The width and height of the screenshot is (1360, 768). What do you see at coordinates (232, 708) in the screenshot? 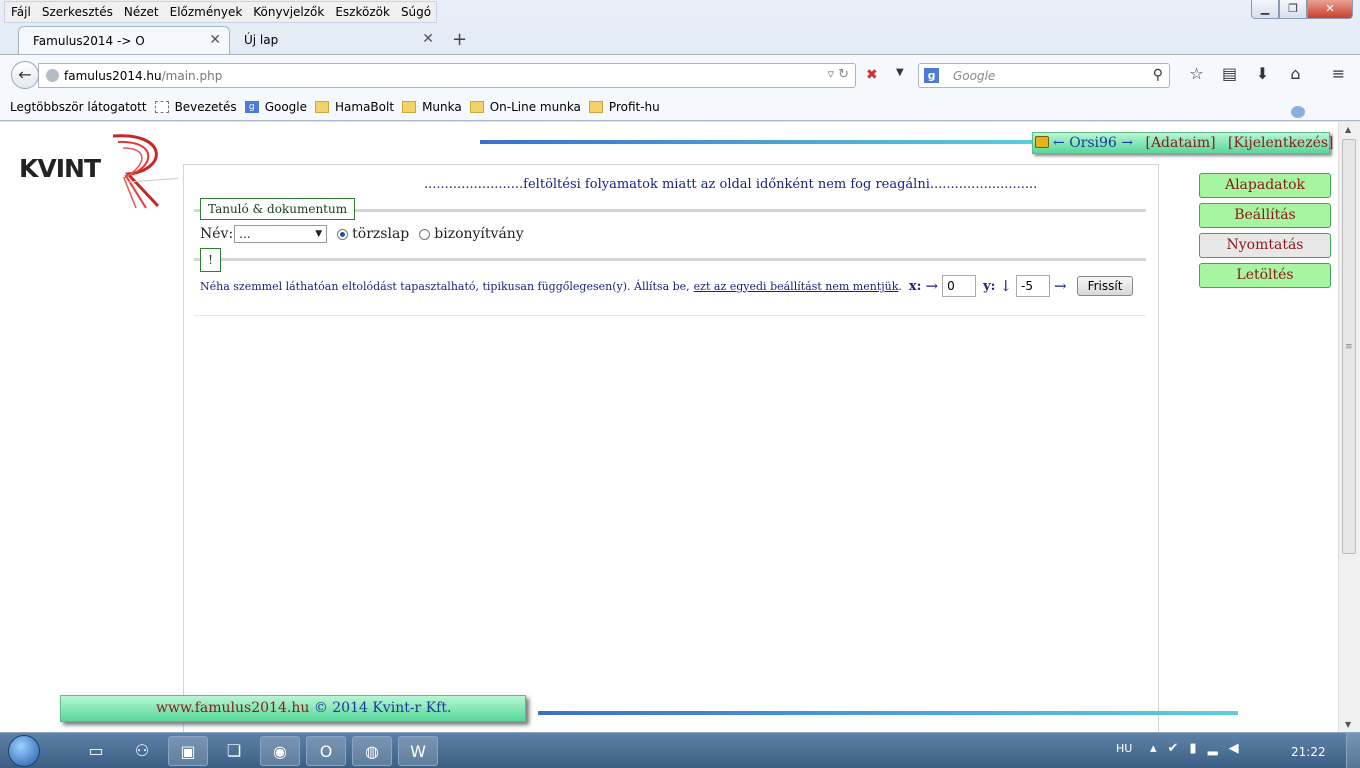
I see `footer-site: www.famulus2014.hu` at bounding box center [232, 708].